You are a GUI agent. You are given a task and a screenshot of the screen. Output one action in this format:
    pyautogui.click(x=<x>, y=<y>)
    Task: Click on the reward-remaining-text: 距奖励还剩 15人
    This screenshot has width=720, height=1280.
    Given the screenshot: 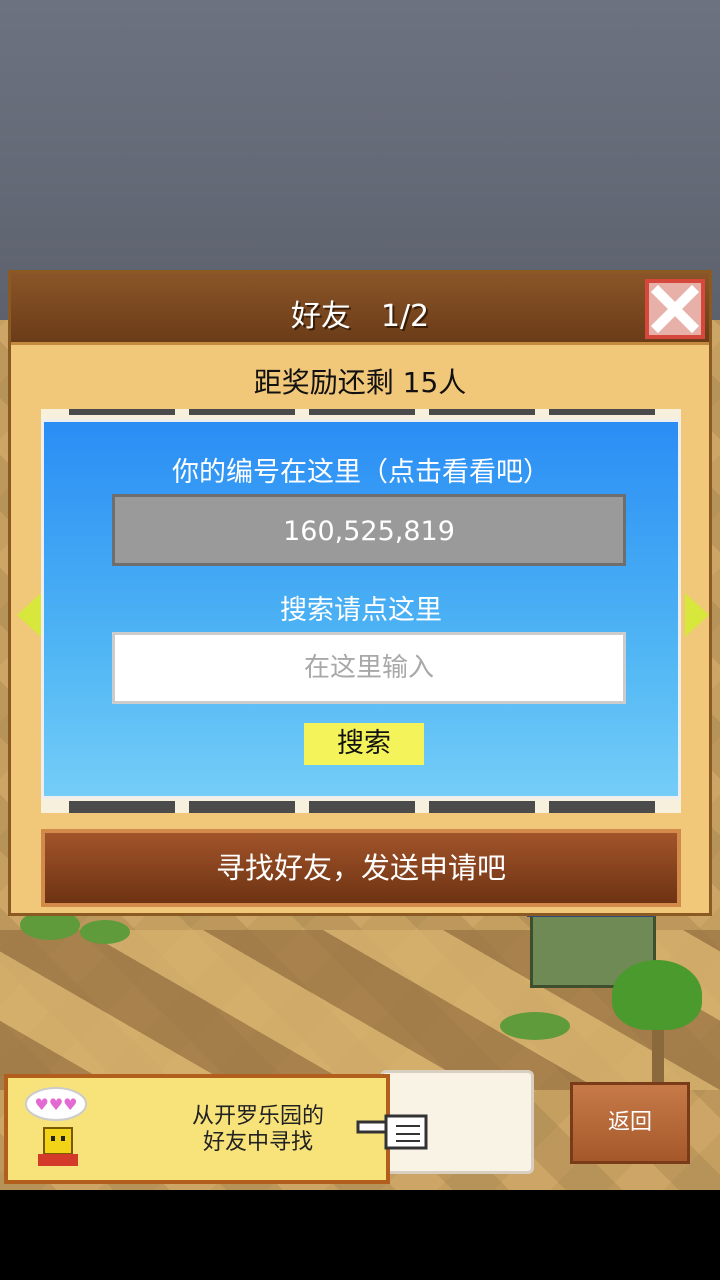 What is the action you would take?
    pyautogui.click(x=360, y=382)
    